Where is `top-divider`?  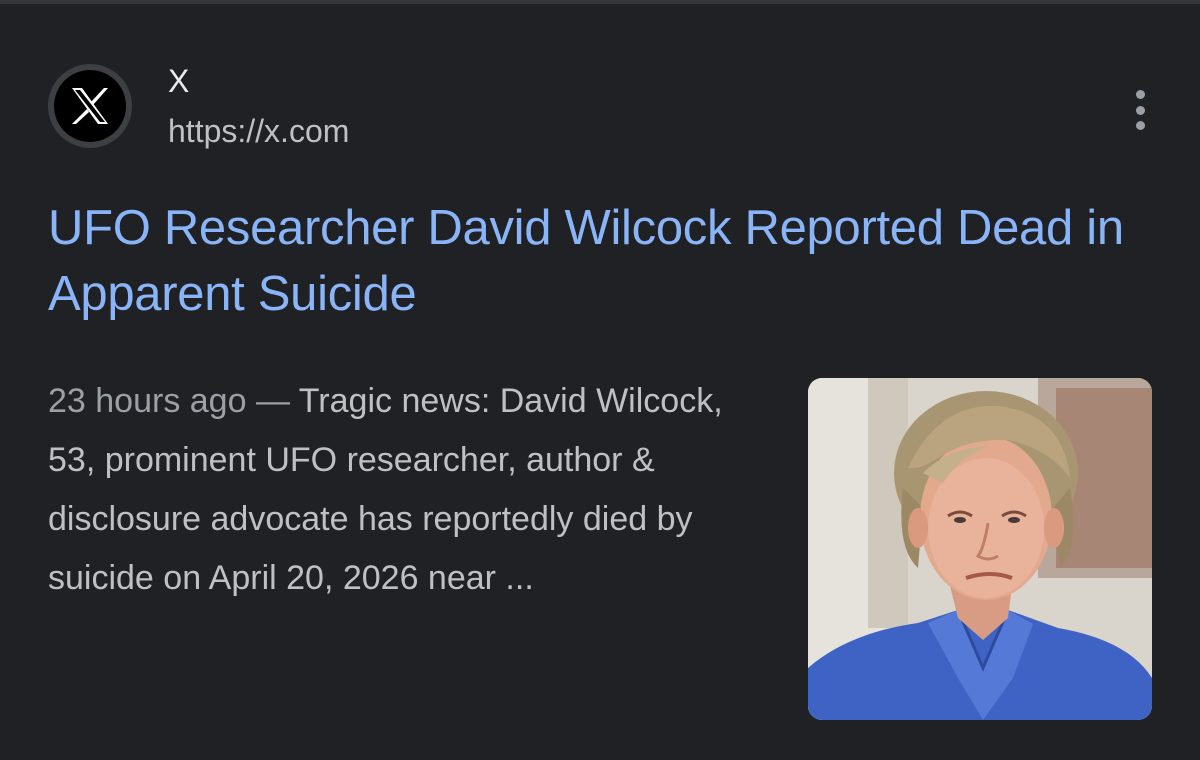
top-divider is located at coordinates (600, 2).